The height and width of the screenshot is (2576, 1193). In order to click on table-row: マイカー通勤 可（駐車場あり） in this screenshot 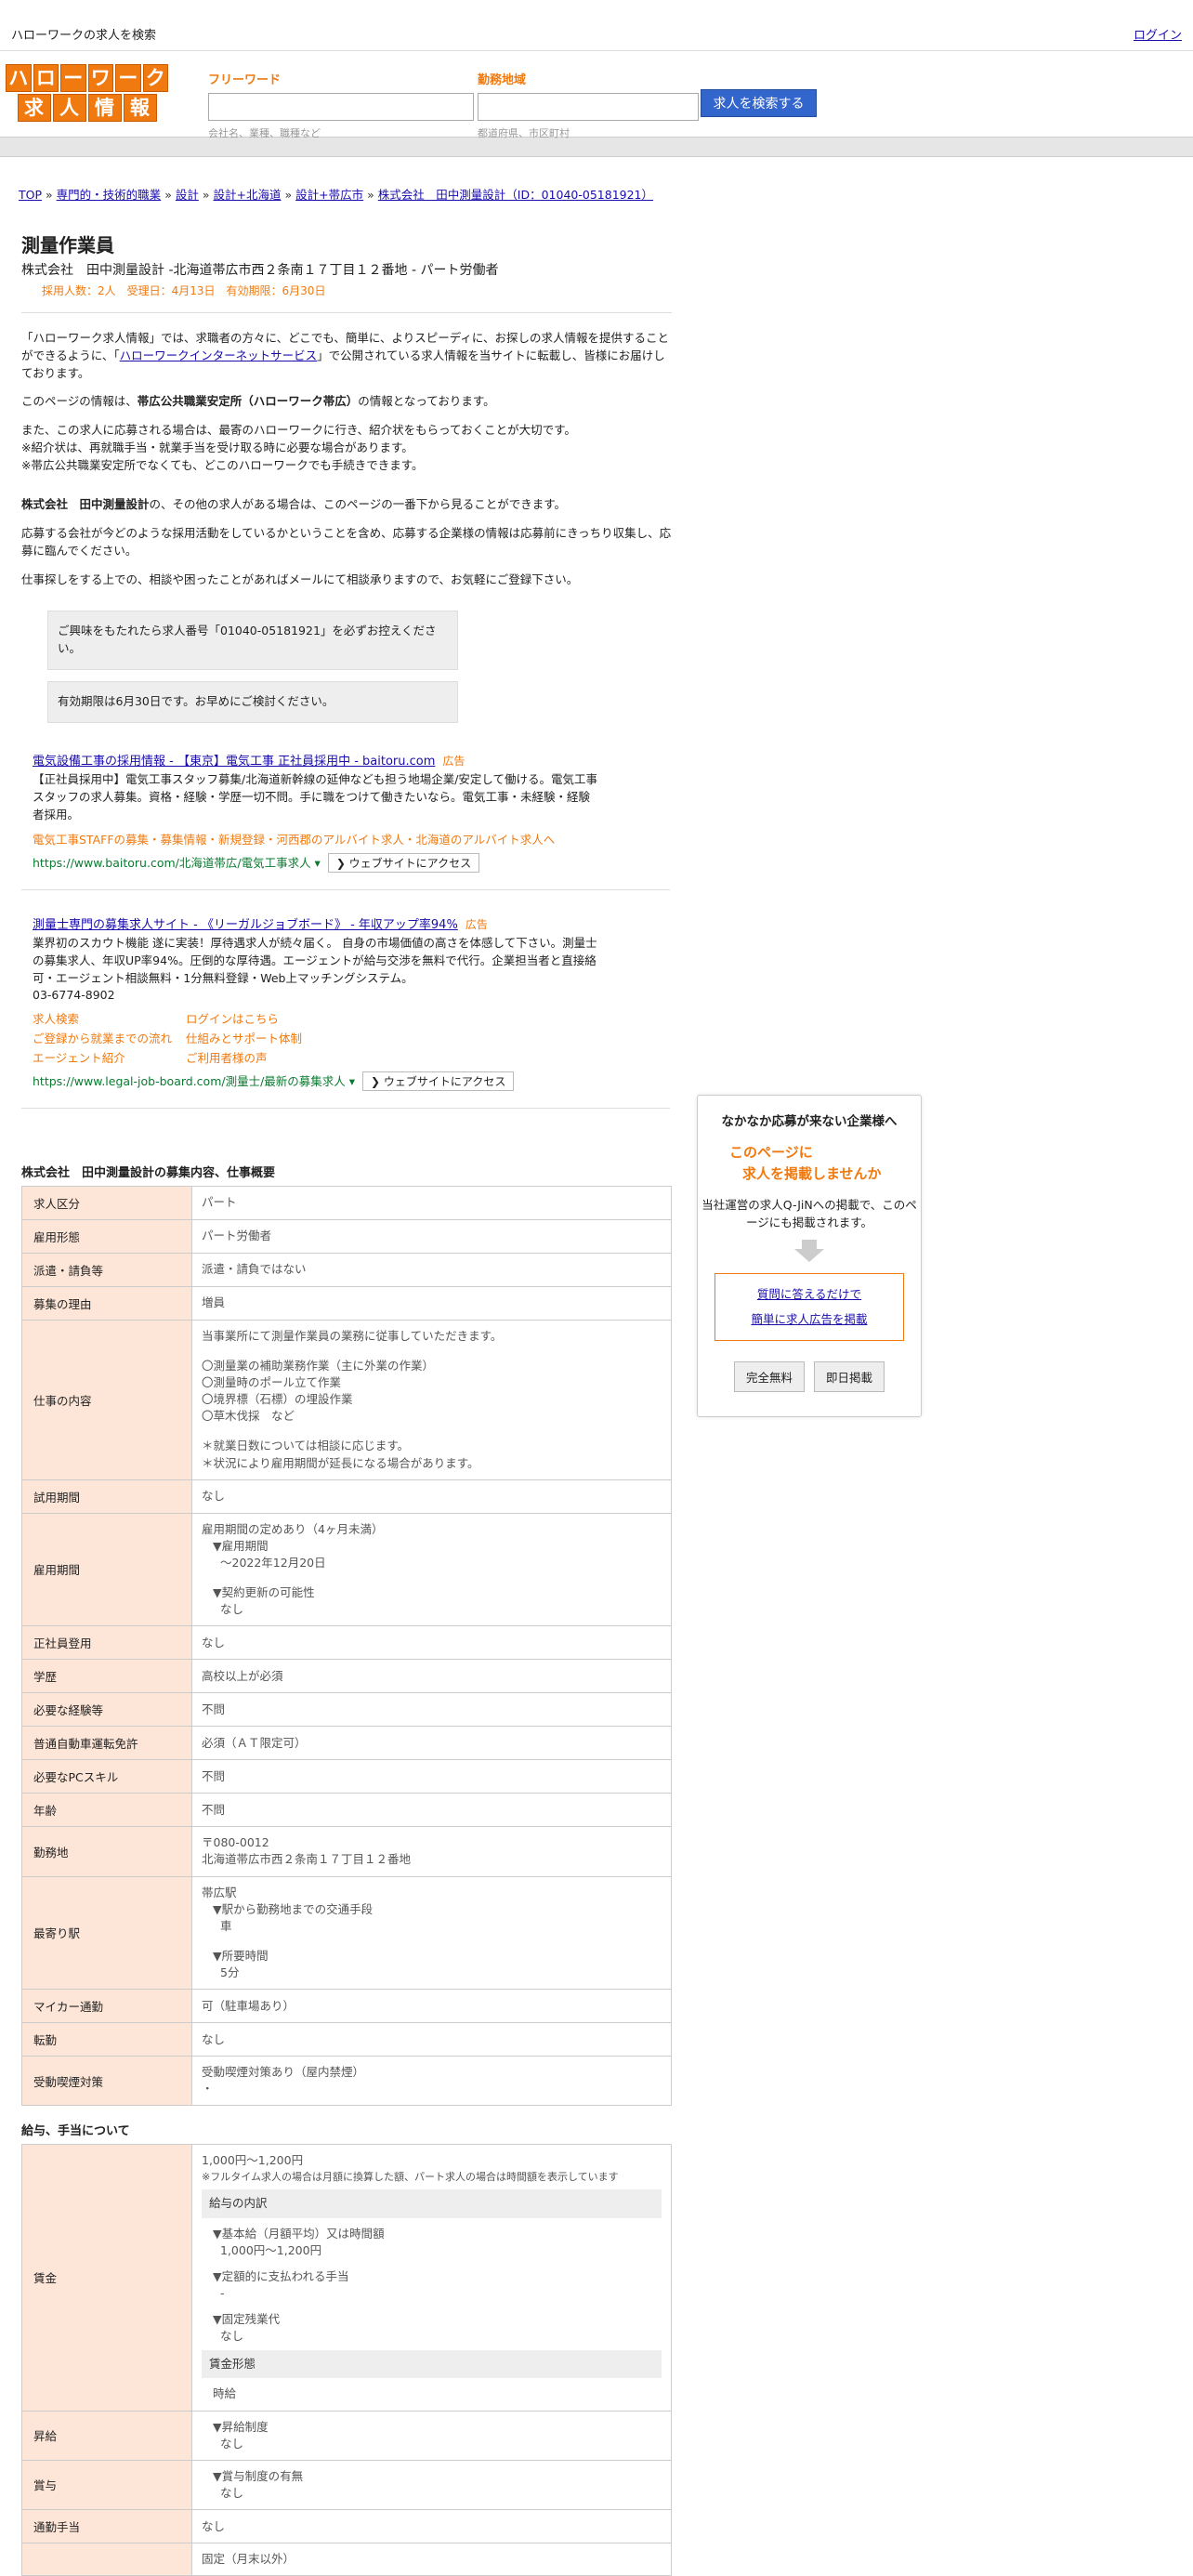, I will do `click(346, 2006)`.